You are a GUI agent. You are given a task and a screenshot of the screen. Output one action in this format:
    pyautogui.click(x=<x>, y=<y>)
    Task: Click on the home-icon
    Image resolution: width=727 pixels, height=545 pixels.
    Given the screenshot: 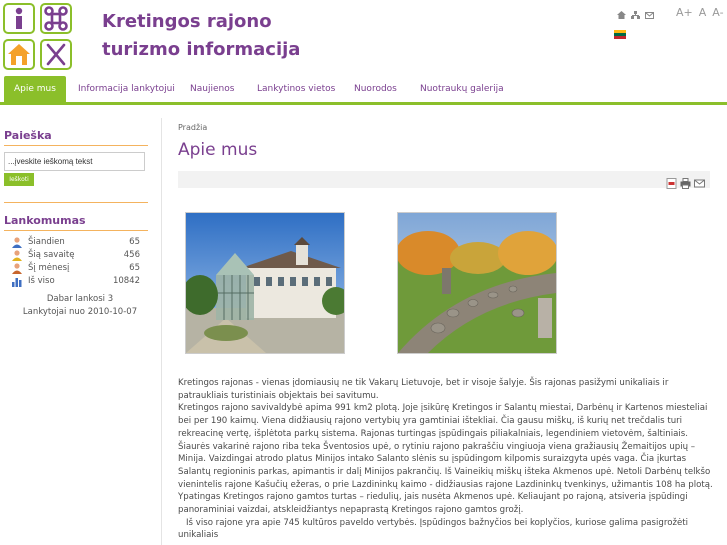 What is the action you would take?
    pyautogui.click(x=621, y=16)
    